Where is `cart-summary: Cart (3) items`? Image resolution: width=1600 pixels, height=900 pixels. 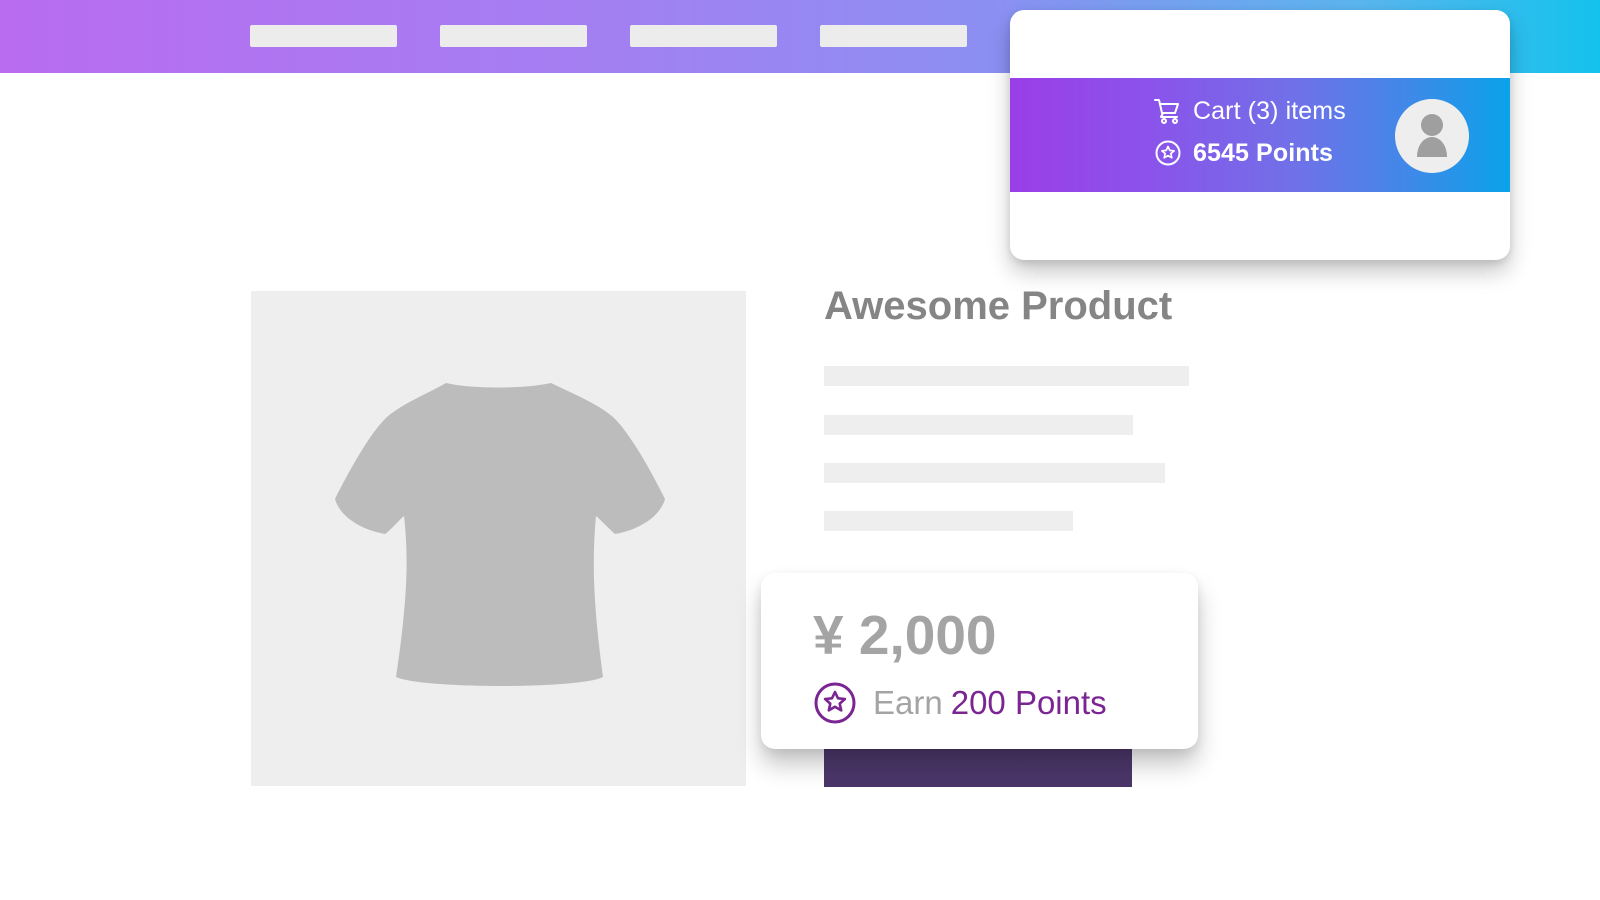 cart-summary: Cart (3) items is located at coordinates (1249, 111).